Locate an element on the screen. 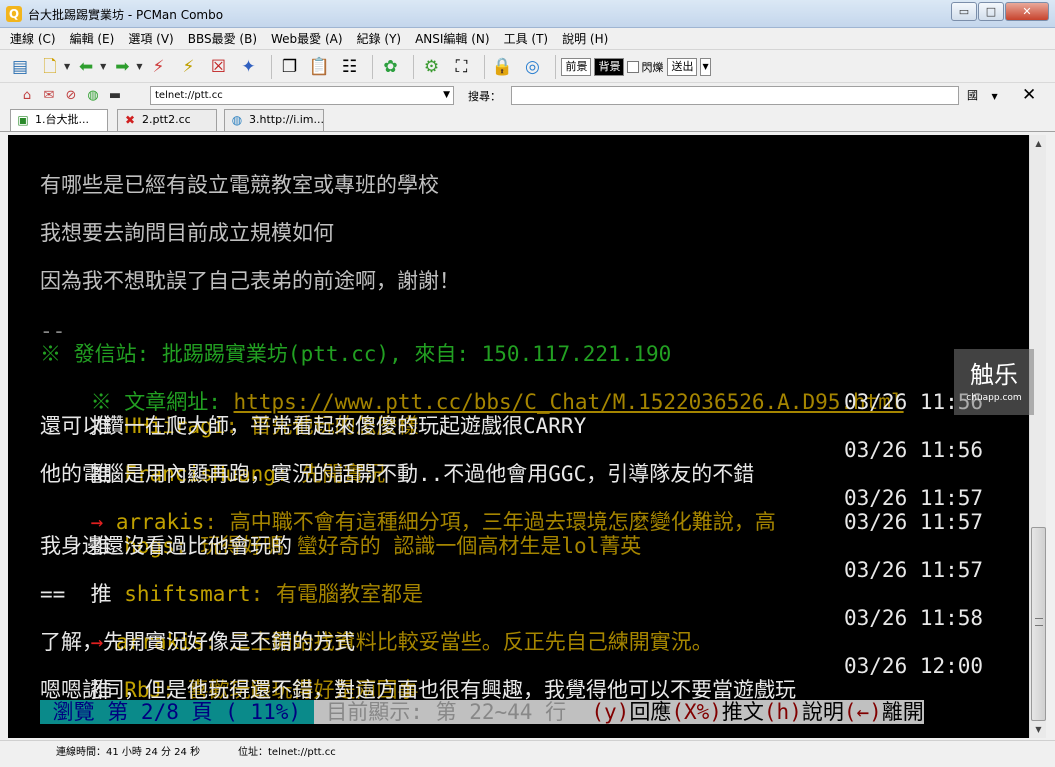  article-line: 我想要去詢問目前成立規模如何 is located at coordinates (187, 233).